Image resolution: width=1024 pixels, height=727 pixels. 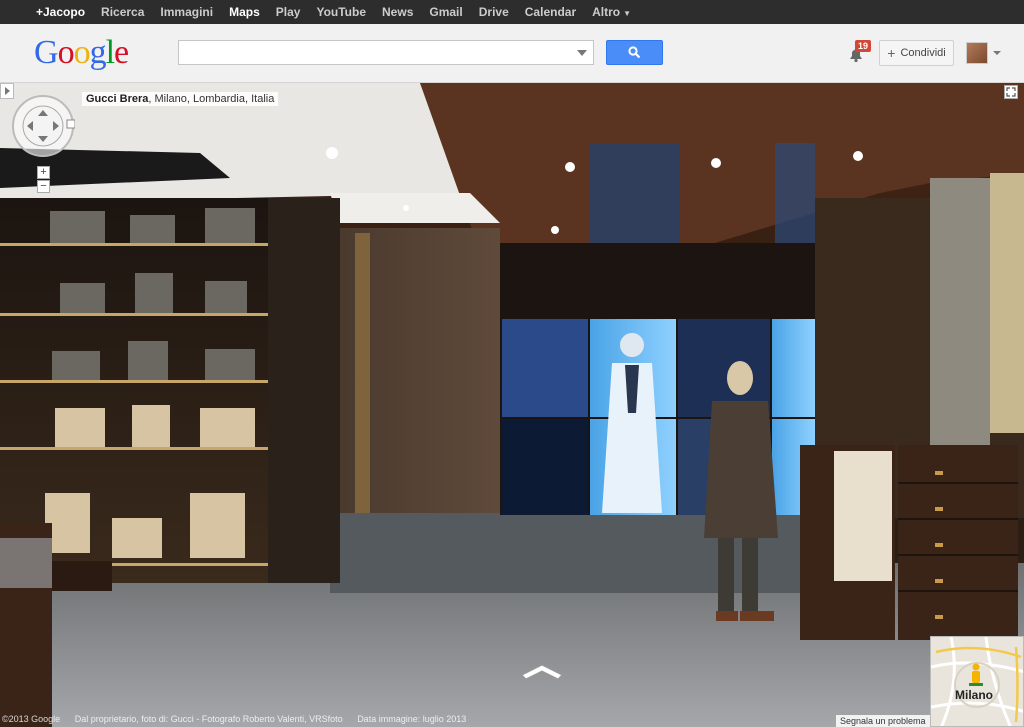 I want to click on nav-ricerca: Ricerca, so click(x=122, y=12).